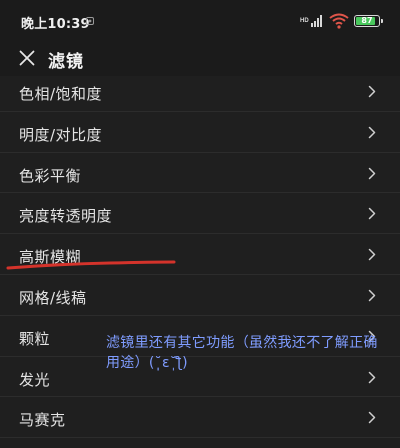  What do you see at coordinates (200, 20) in the screenshot?
I see `status-bar: 晚上10:39 HD 87` at bounding box center [200, 20].